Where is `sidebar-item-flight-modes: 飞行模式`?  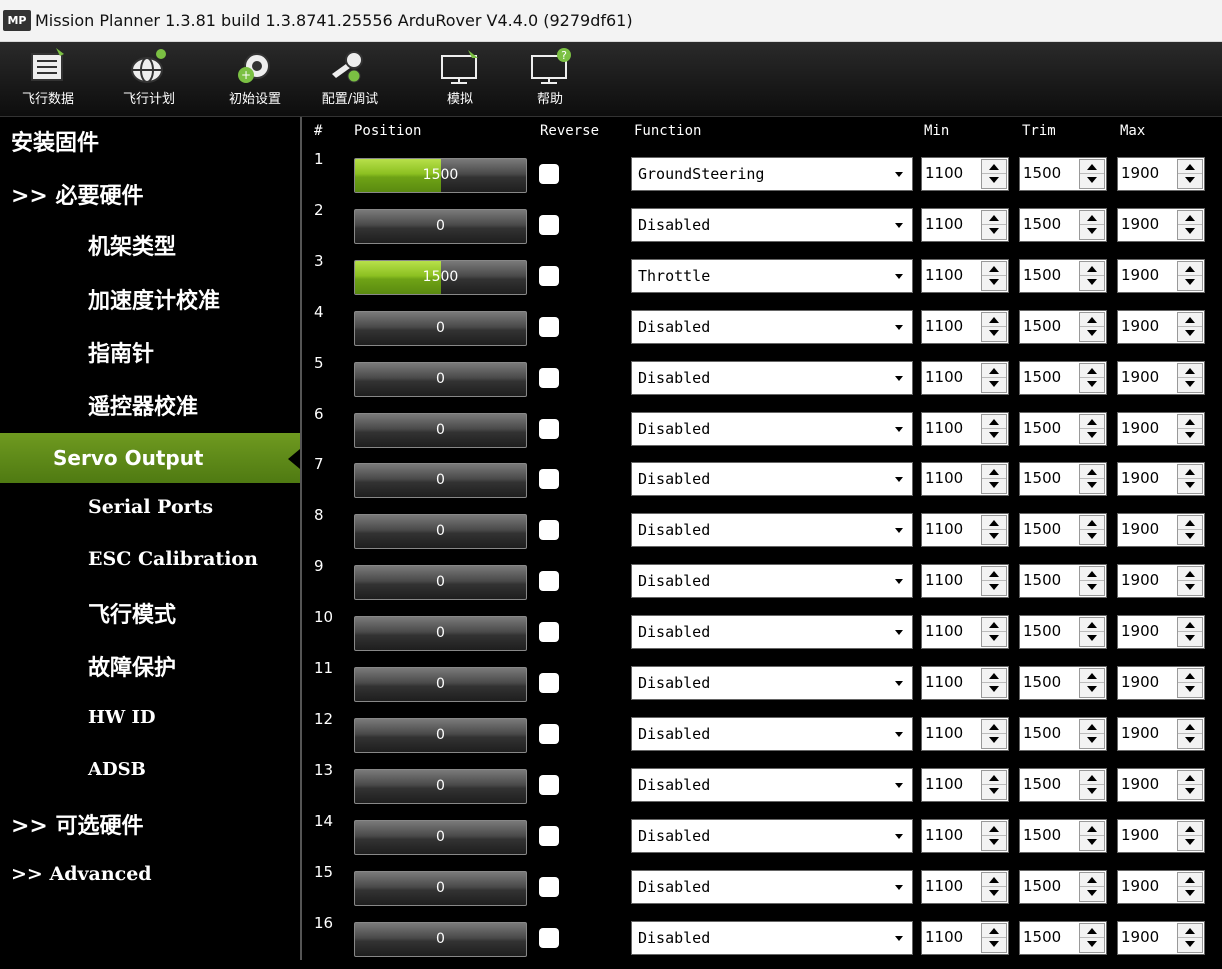 sidebar-item-flight-modes: 飞行模式 is located at coordinates (132, 613).